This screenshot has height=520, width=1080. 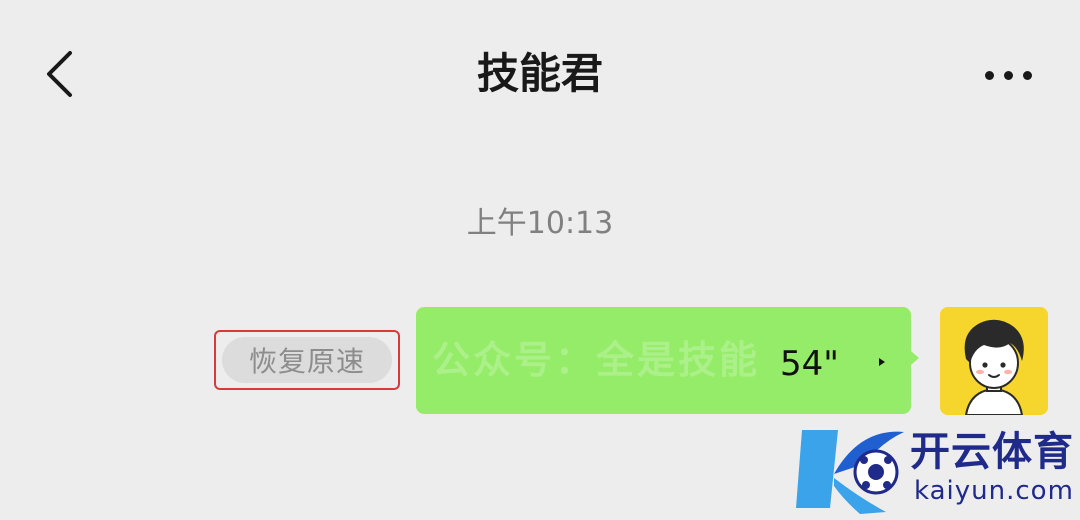 I want to click on more-button, so click(x=1008, y=75).